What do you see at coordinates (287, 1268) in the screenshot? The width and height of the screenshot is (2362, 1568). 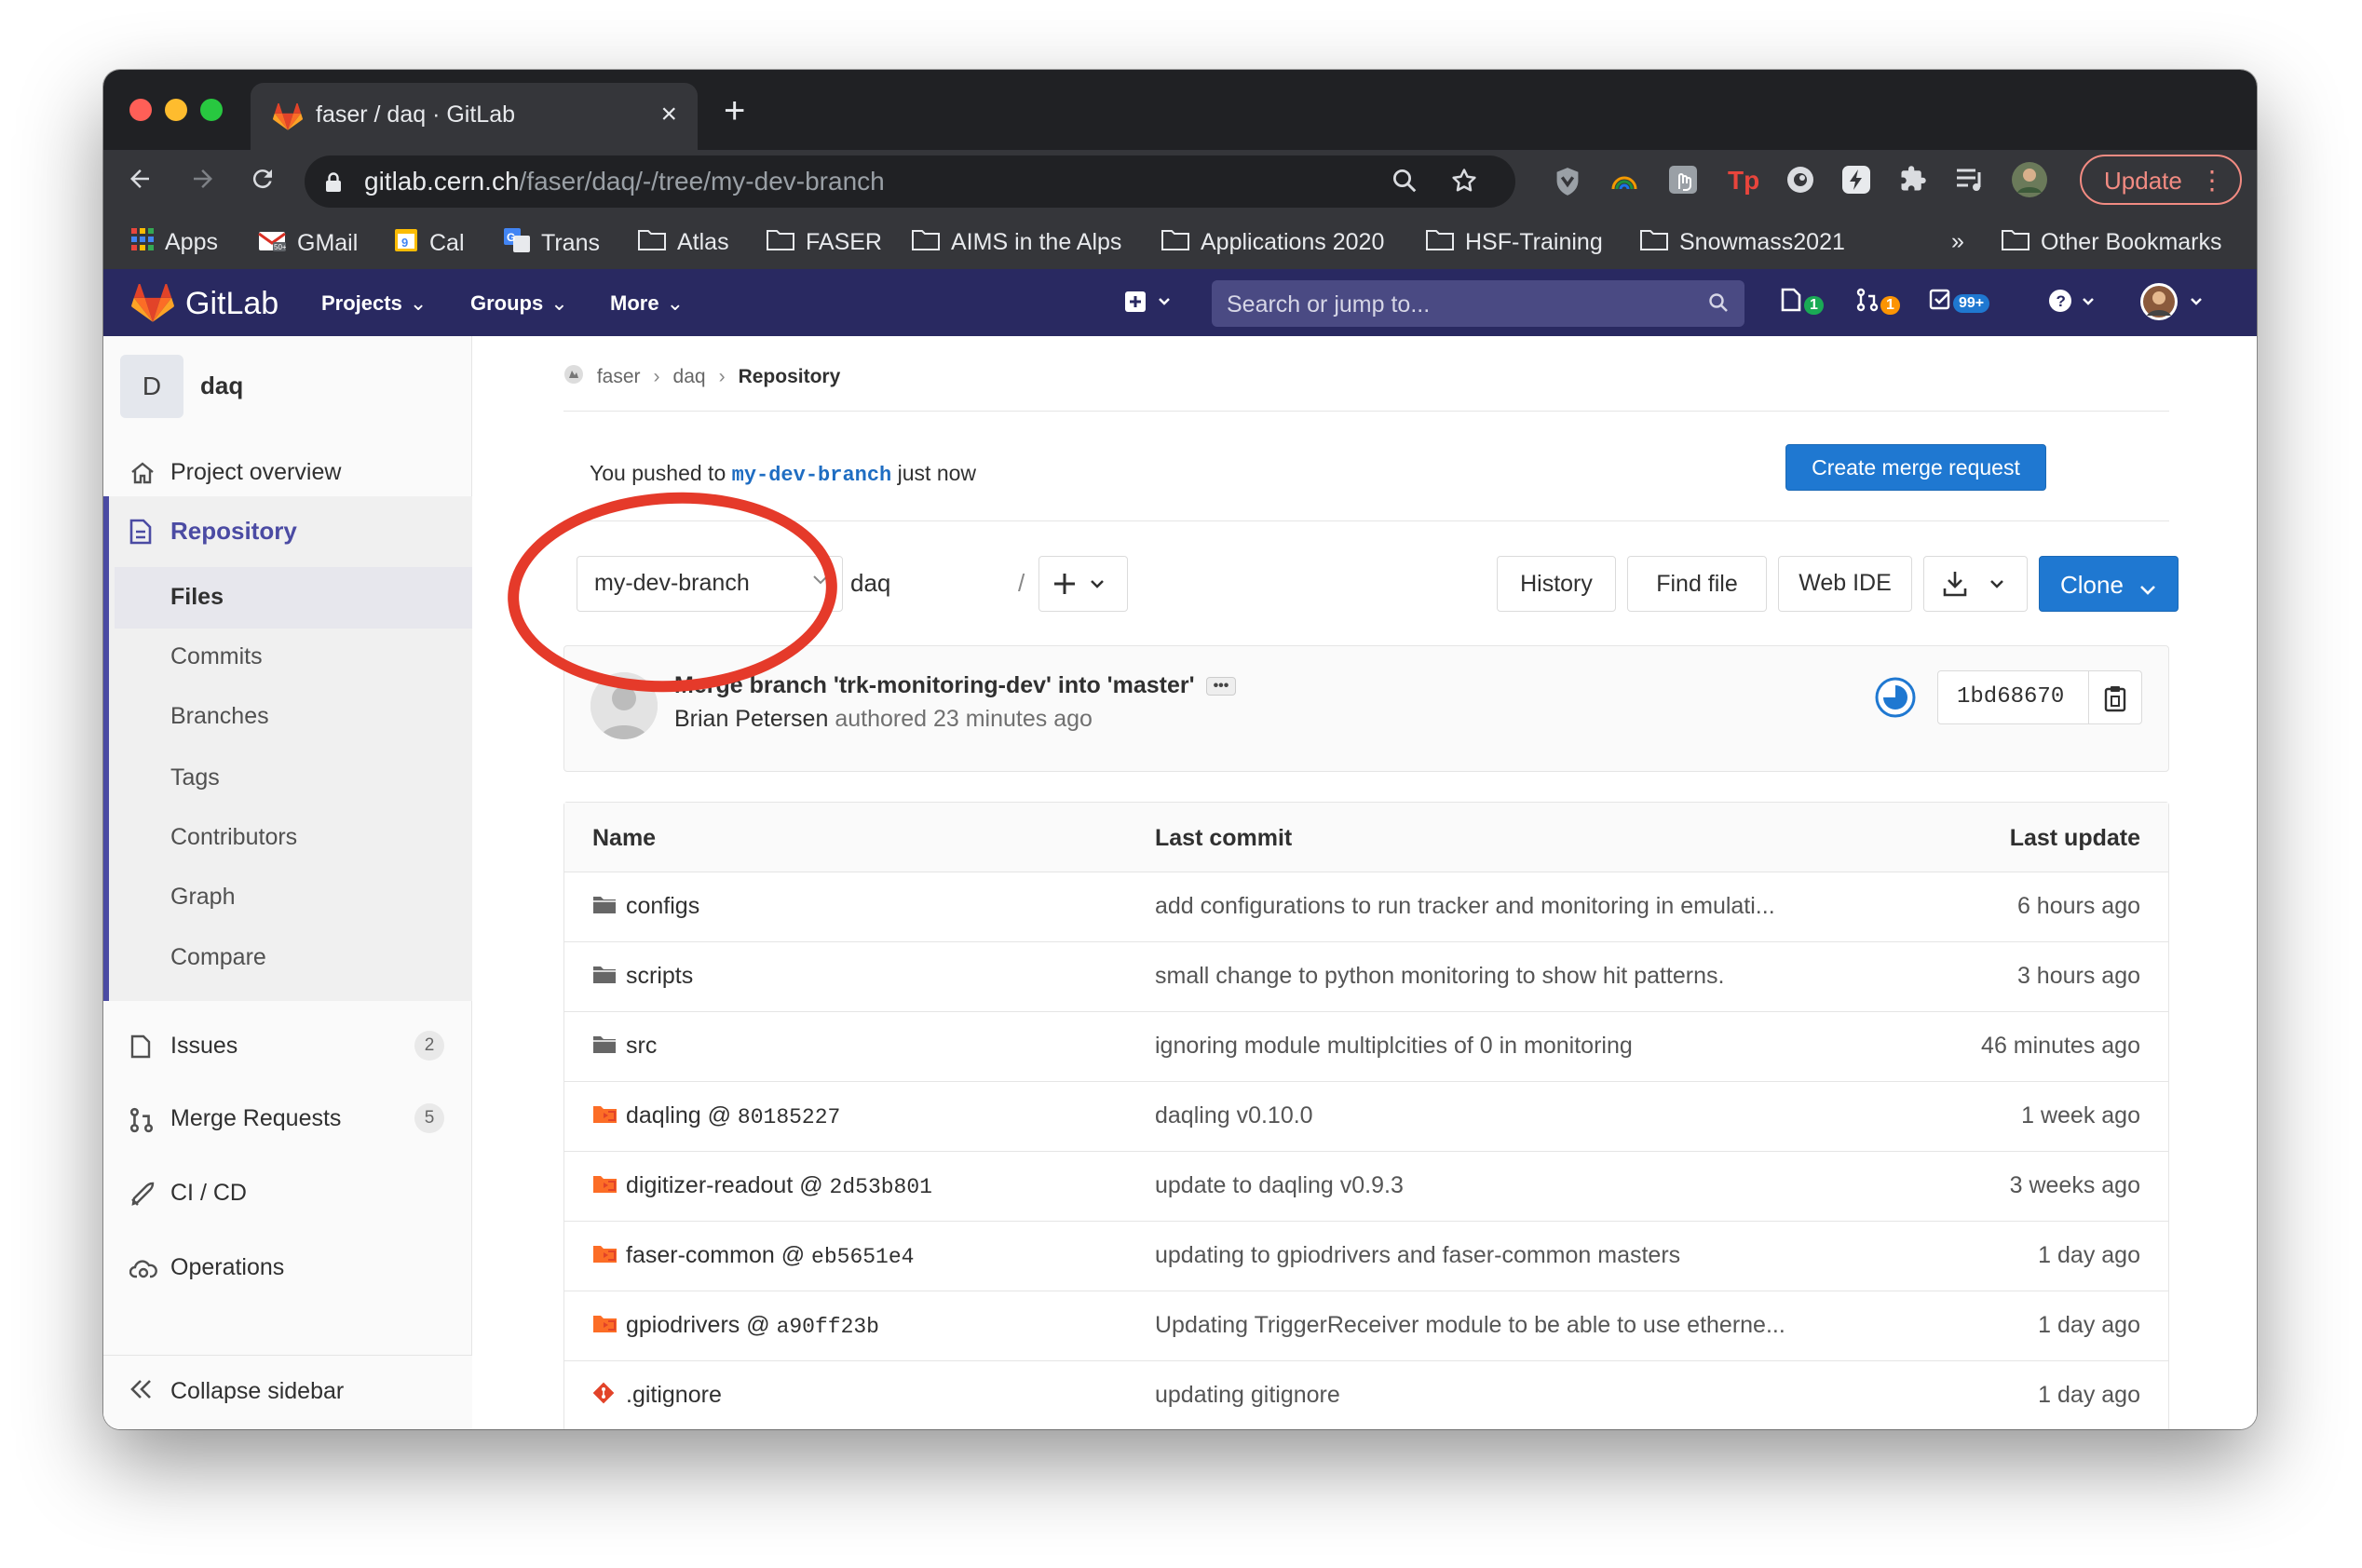 I see `sidebar-item-operations: Operations` at bounding box center [287, 1268].